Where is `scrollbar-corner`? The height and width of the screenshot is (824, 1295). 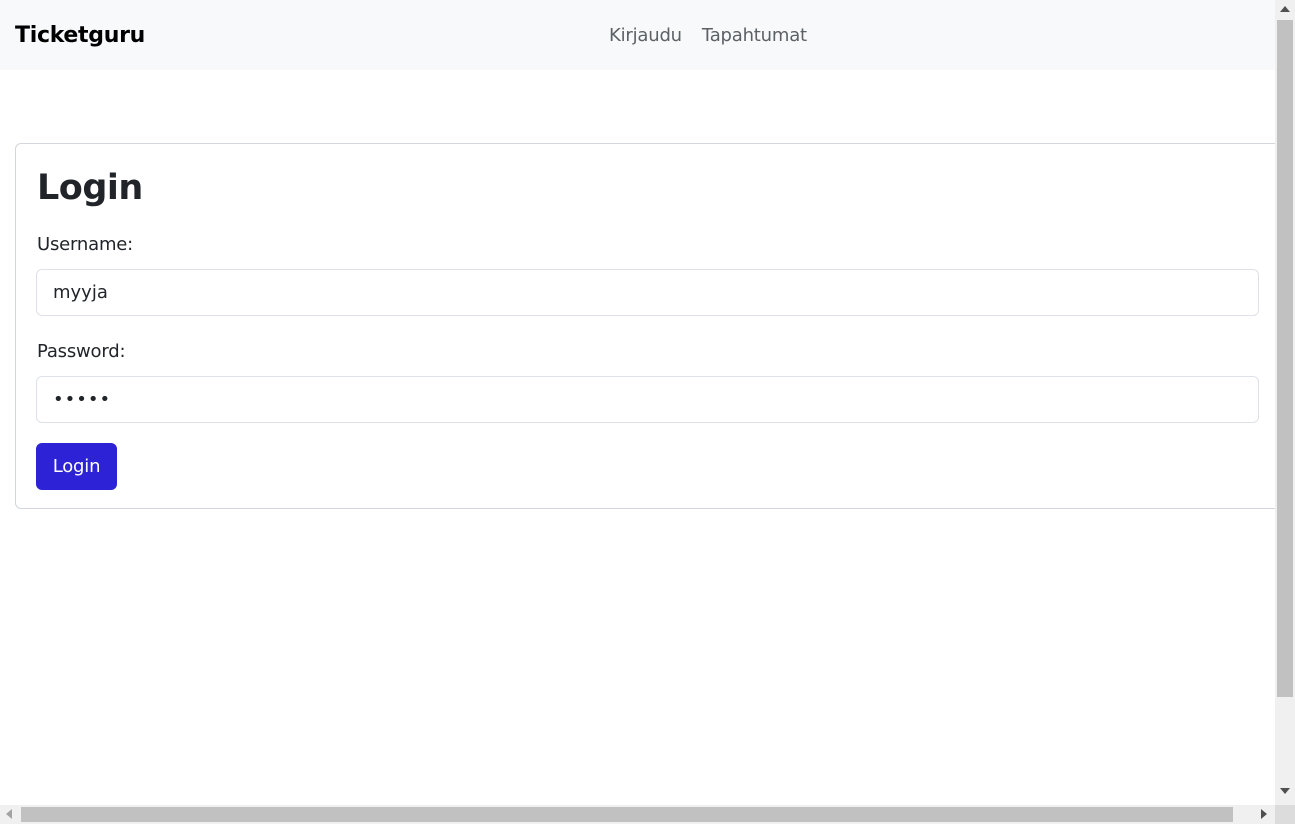 scrollbar-corner is located at coordinates (1285, 814).